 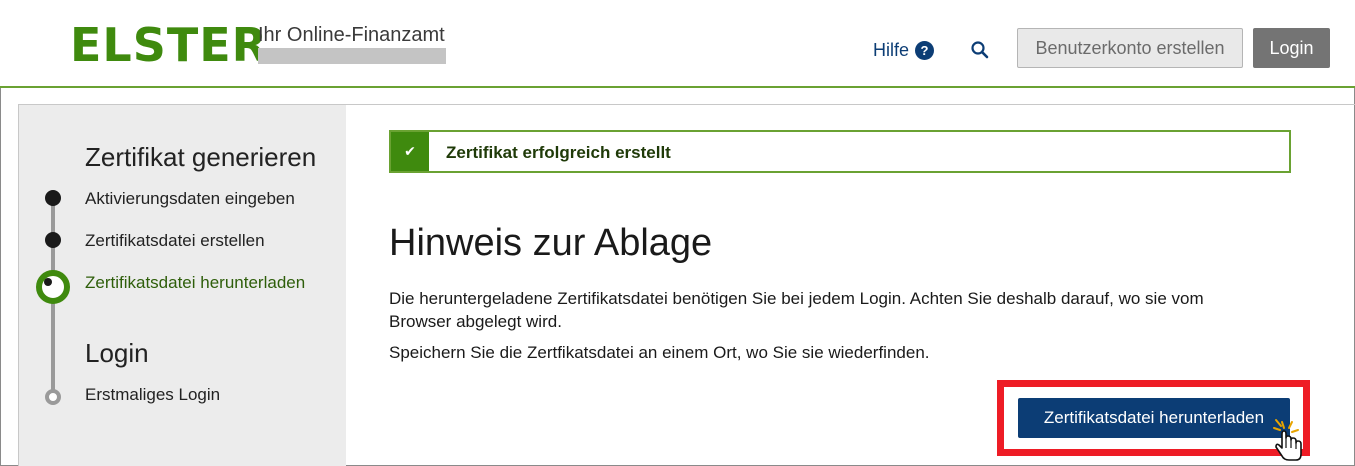 What do you see at coordinates (1287, 440) in the screenshot?
I see `hand-pointer-cursor-icon` at bounding box center [1287, 440].